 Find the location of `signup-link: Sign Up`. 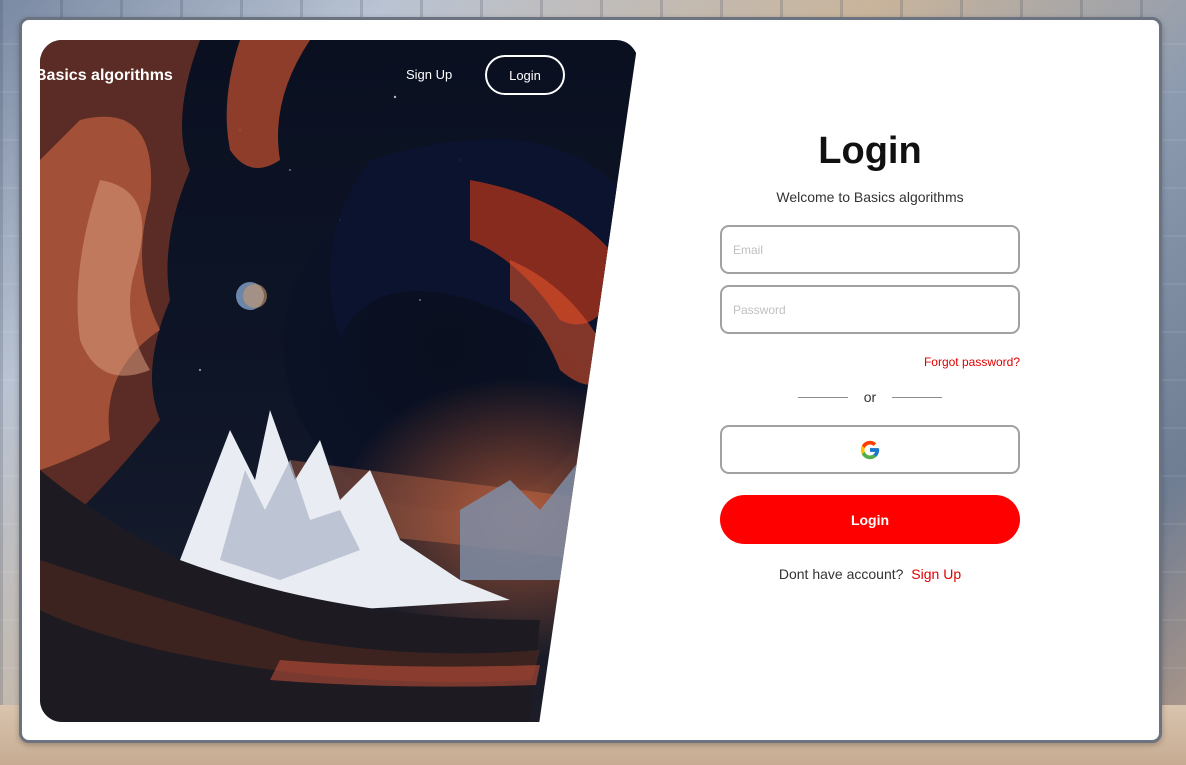

signup-link: Sign Up is located at coordinates (936, 574).